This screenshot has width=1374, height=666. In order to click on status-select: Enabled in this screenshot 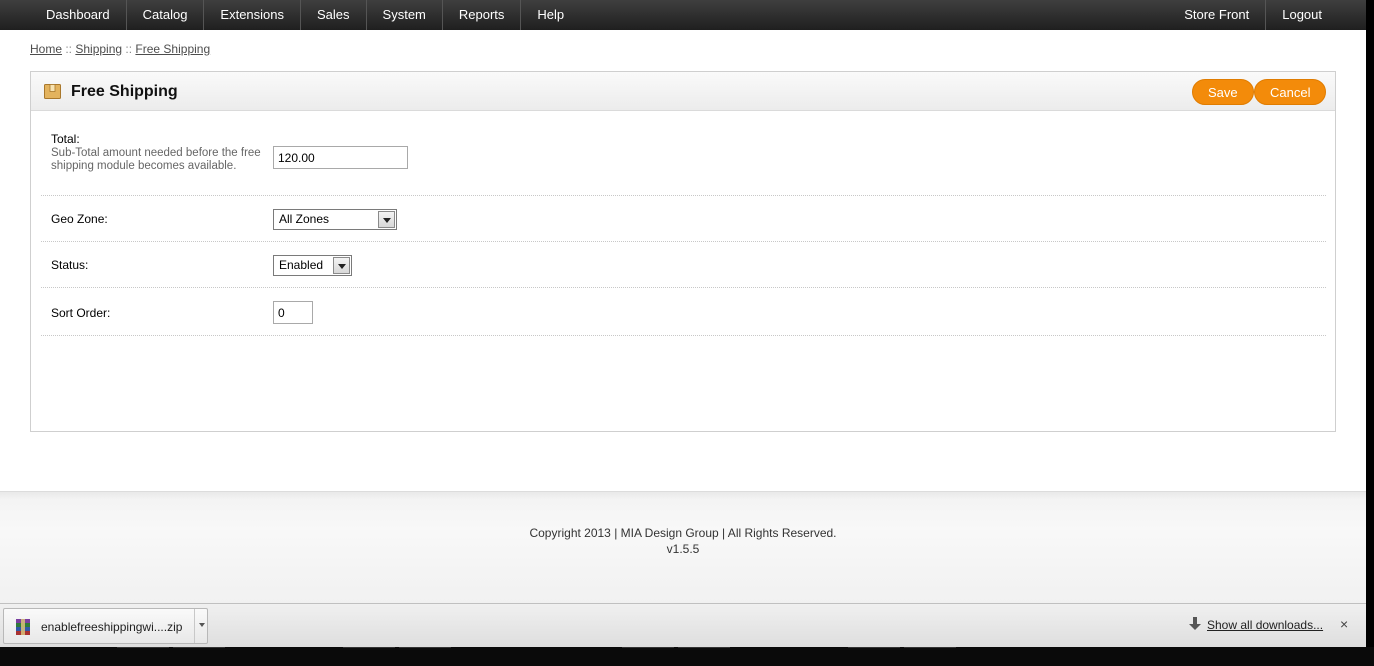, I will do `click(312, 265)`.